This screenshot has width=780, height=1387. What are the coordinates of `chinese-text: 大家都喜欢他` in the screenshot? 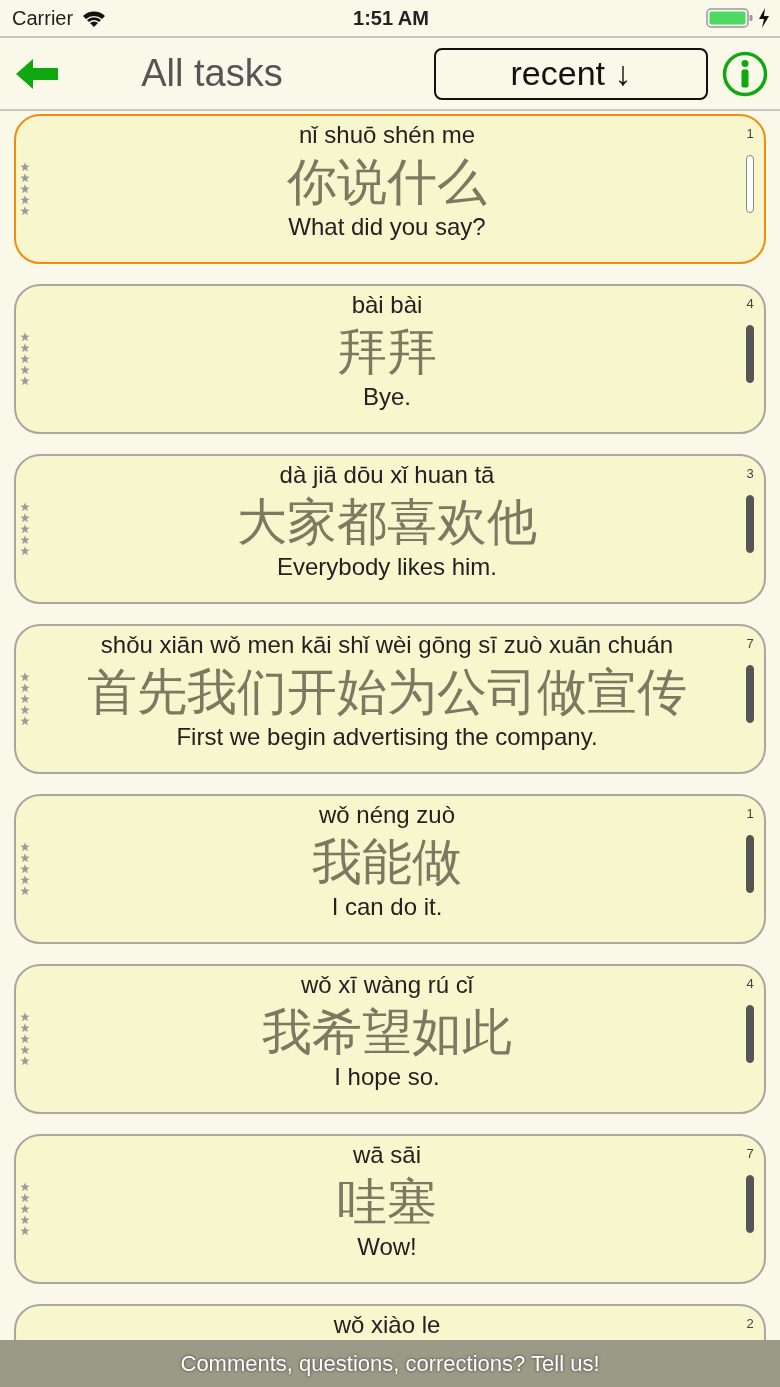 It's located at (387, 522).